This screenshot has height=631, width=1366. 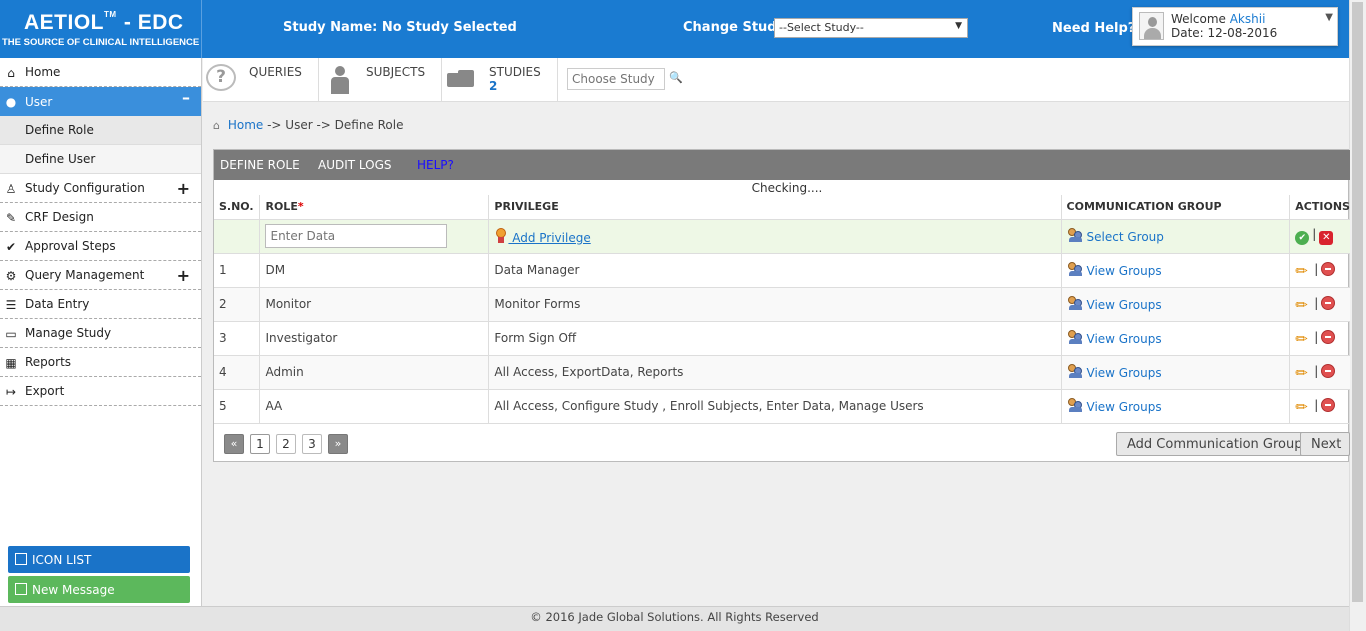 I want to click on user-icon: ●, so click(x=11, y=102).